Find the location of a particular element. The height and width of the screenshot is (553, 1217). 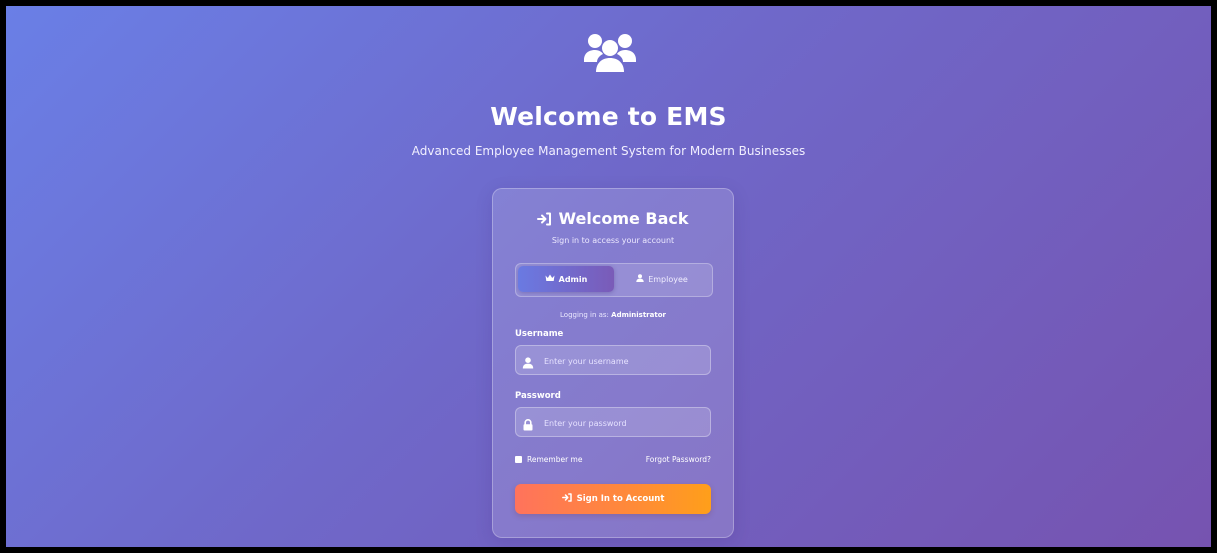

password-input is located at coordinates (624, 423).